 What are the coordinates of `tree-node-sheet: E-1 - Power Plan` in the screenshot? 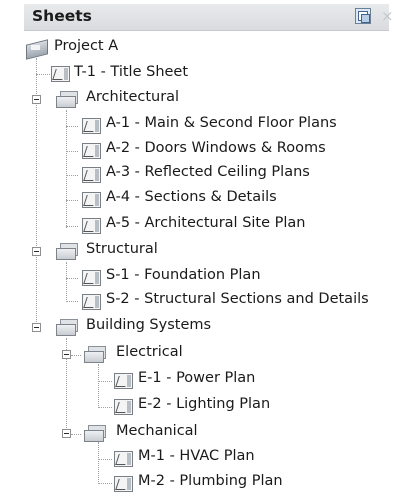 It's located at (196, 380).